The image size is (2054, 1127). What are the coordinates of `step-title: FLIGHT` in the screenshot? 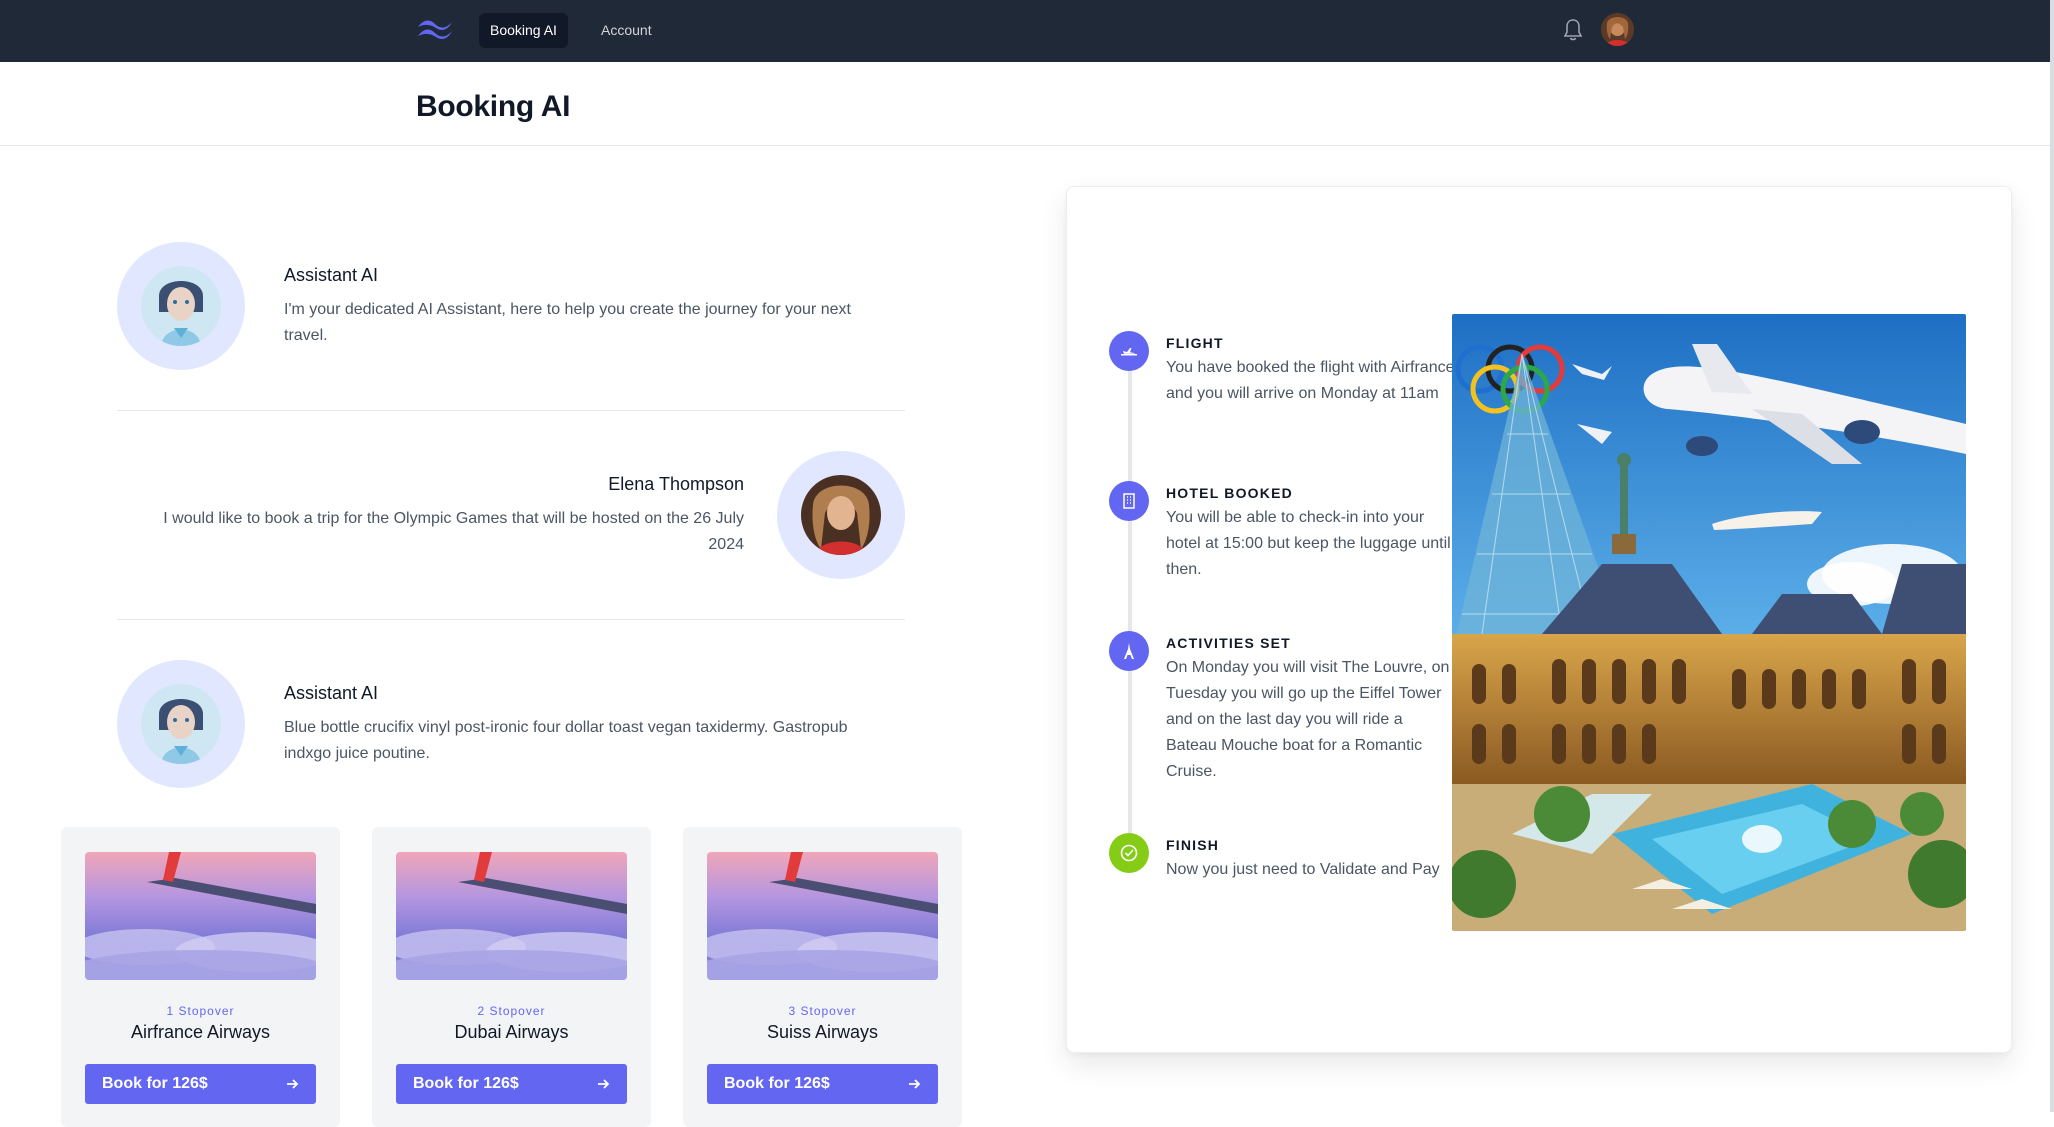 It's located at (1195, 343).